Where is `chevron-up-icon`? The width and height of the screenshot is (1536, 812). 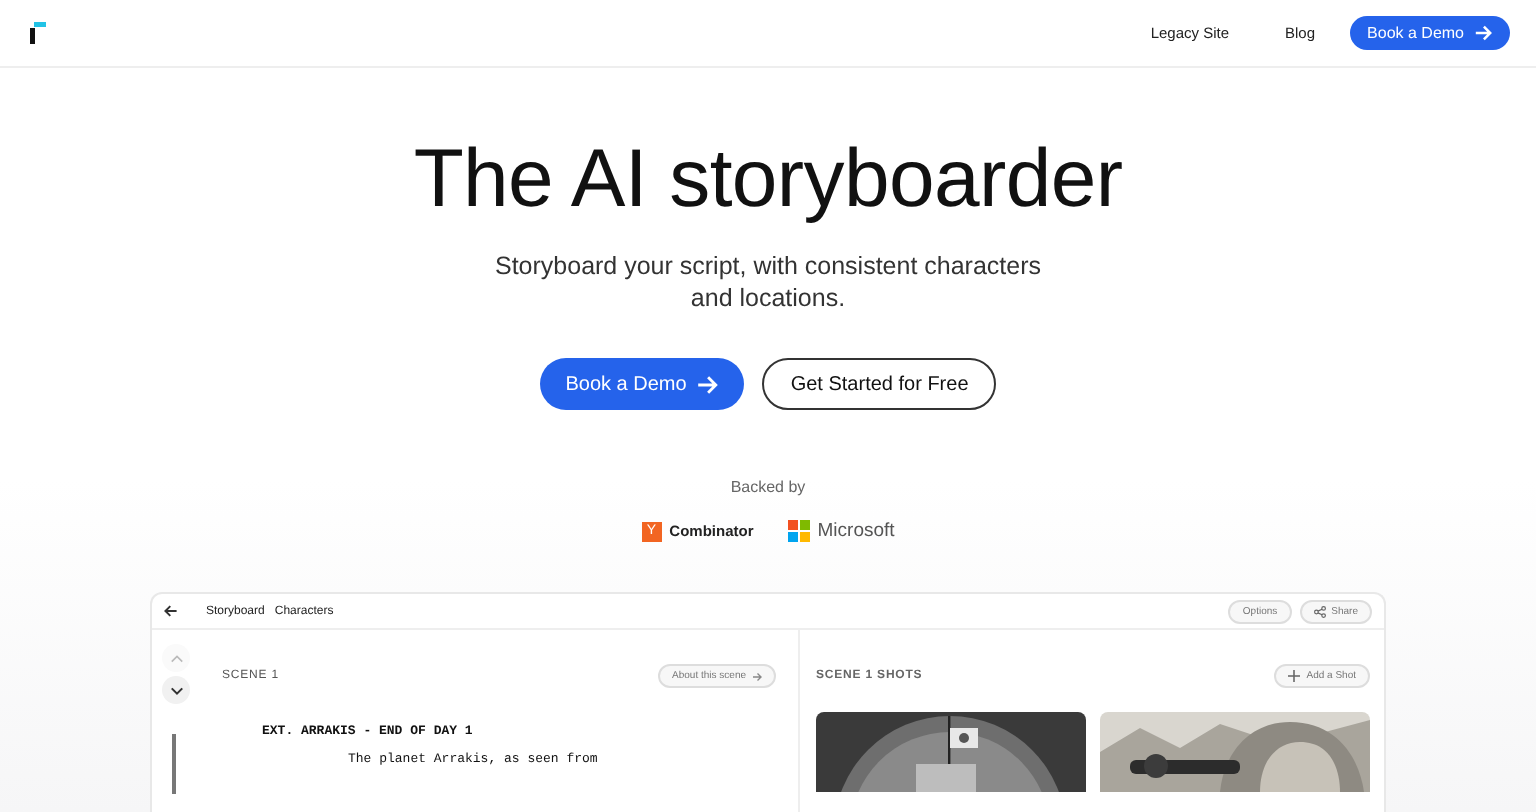 chevron-up-icon is located at coordinates (176, 658).